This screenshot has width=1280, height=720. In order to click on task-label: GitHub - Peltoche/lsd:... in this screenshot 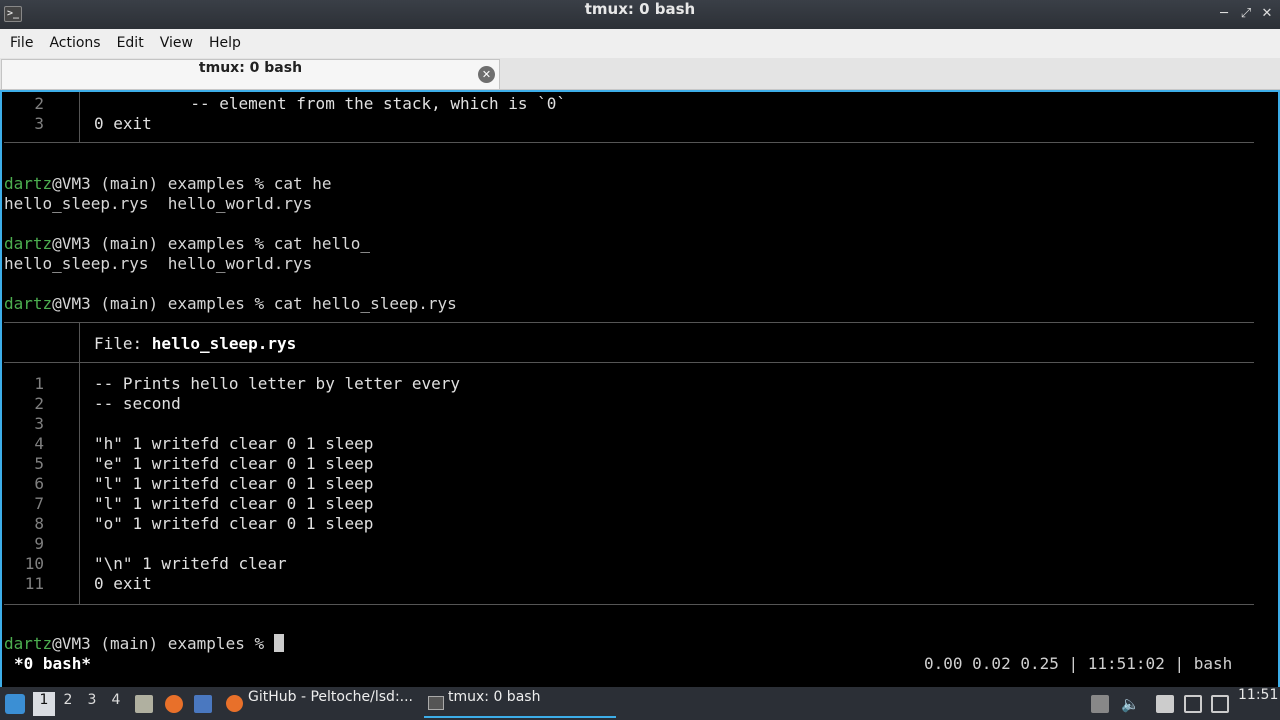, I will do `click(331, 697)`.